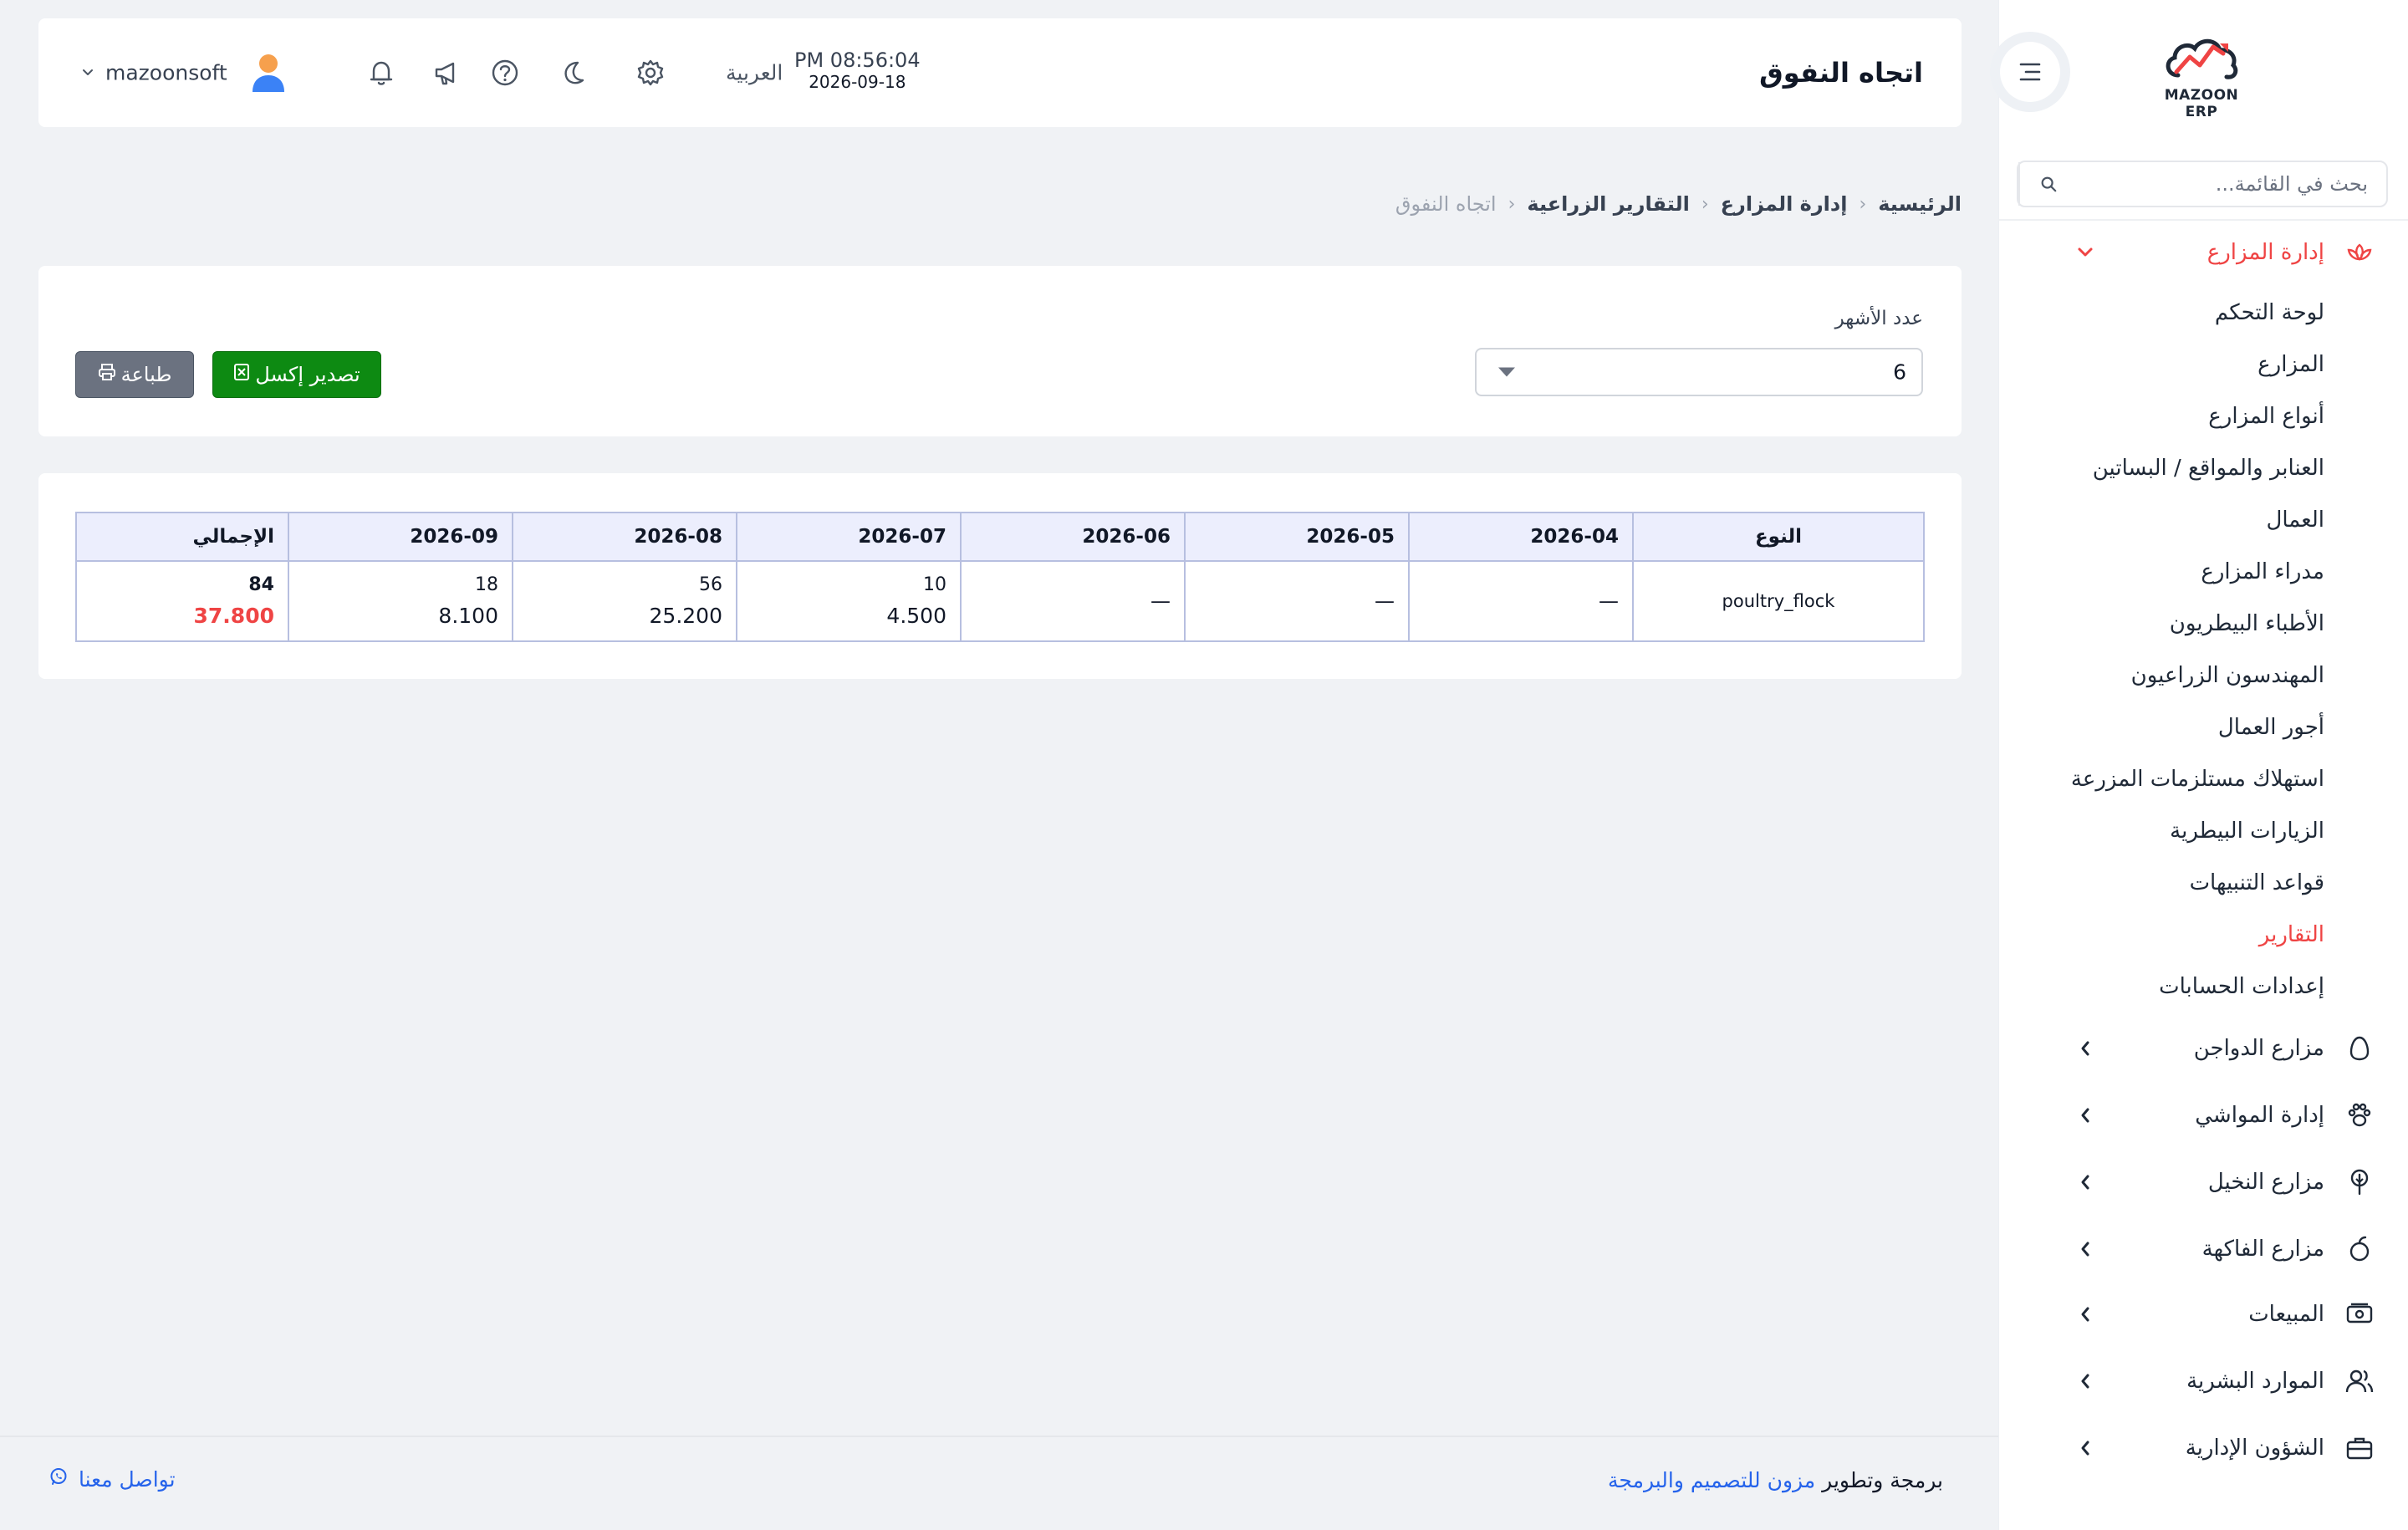 Image resolution: width=2408 pixels, height=1530 pixels. I want to click on excel-file-icon, so click(242, 374).